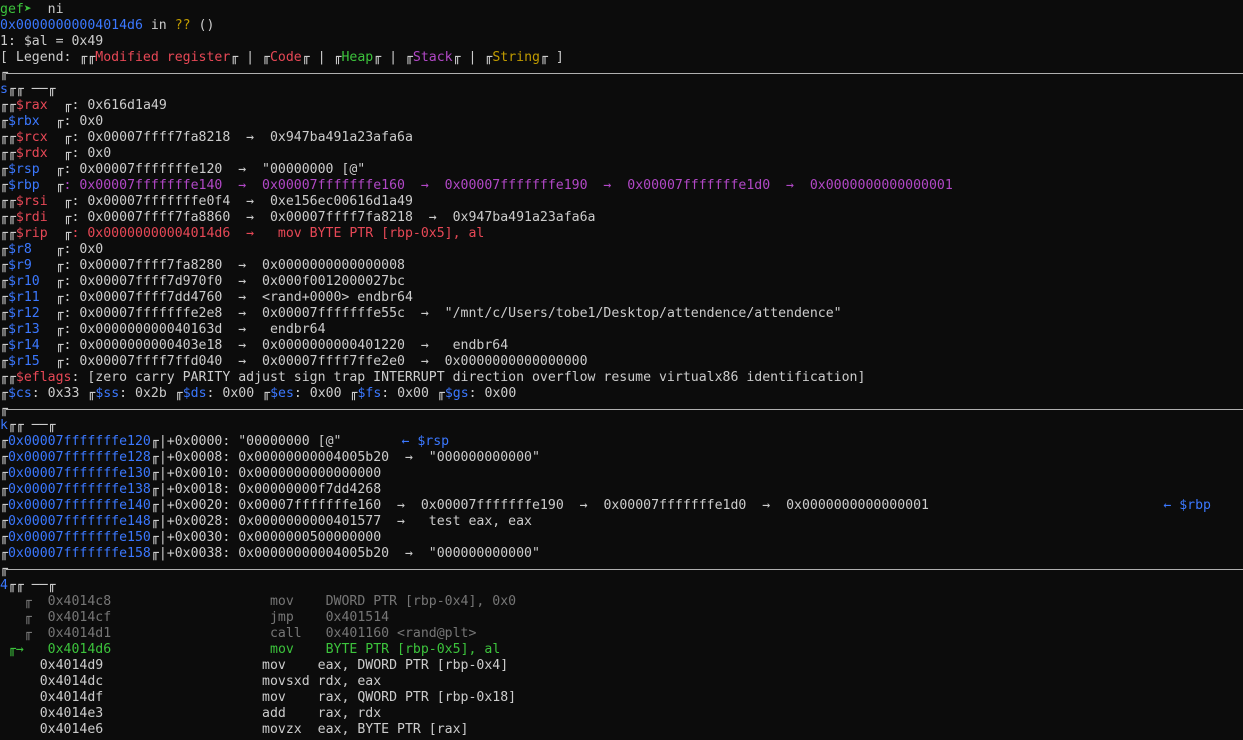  What do you see at coordinates (71, 729) in the screenshot?
I see `code-address: 0x4014e6` at bounding box center [71, 729].